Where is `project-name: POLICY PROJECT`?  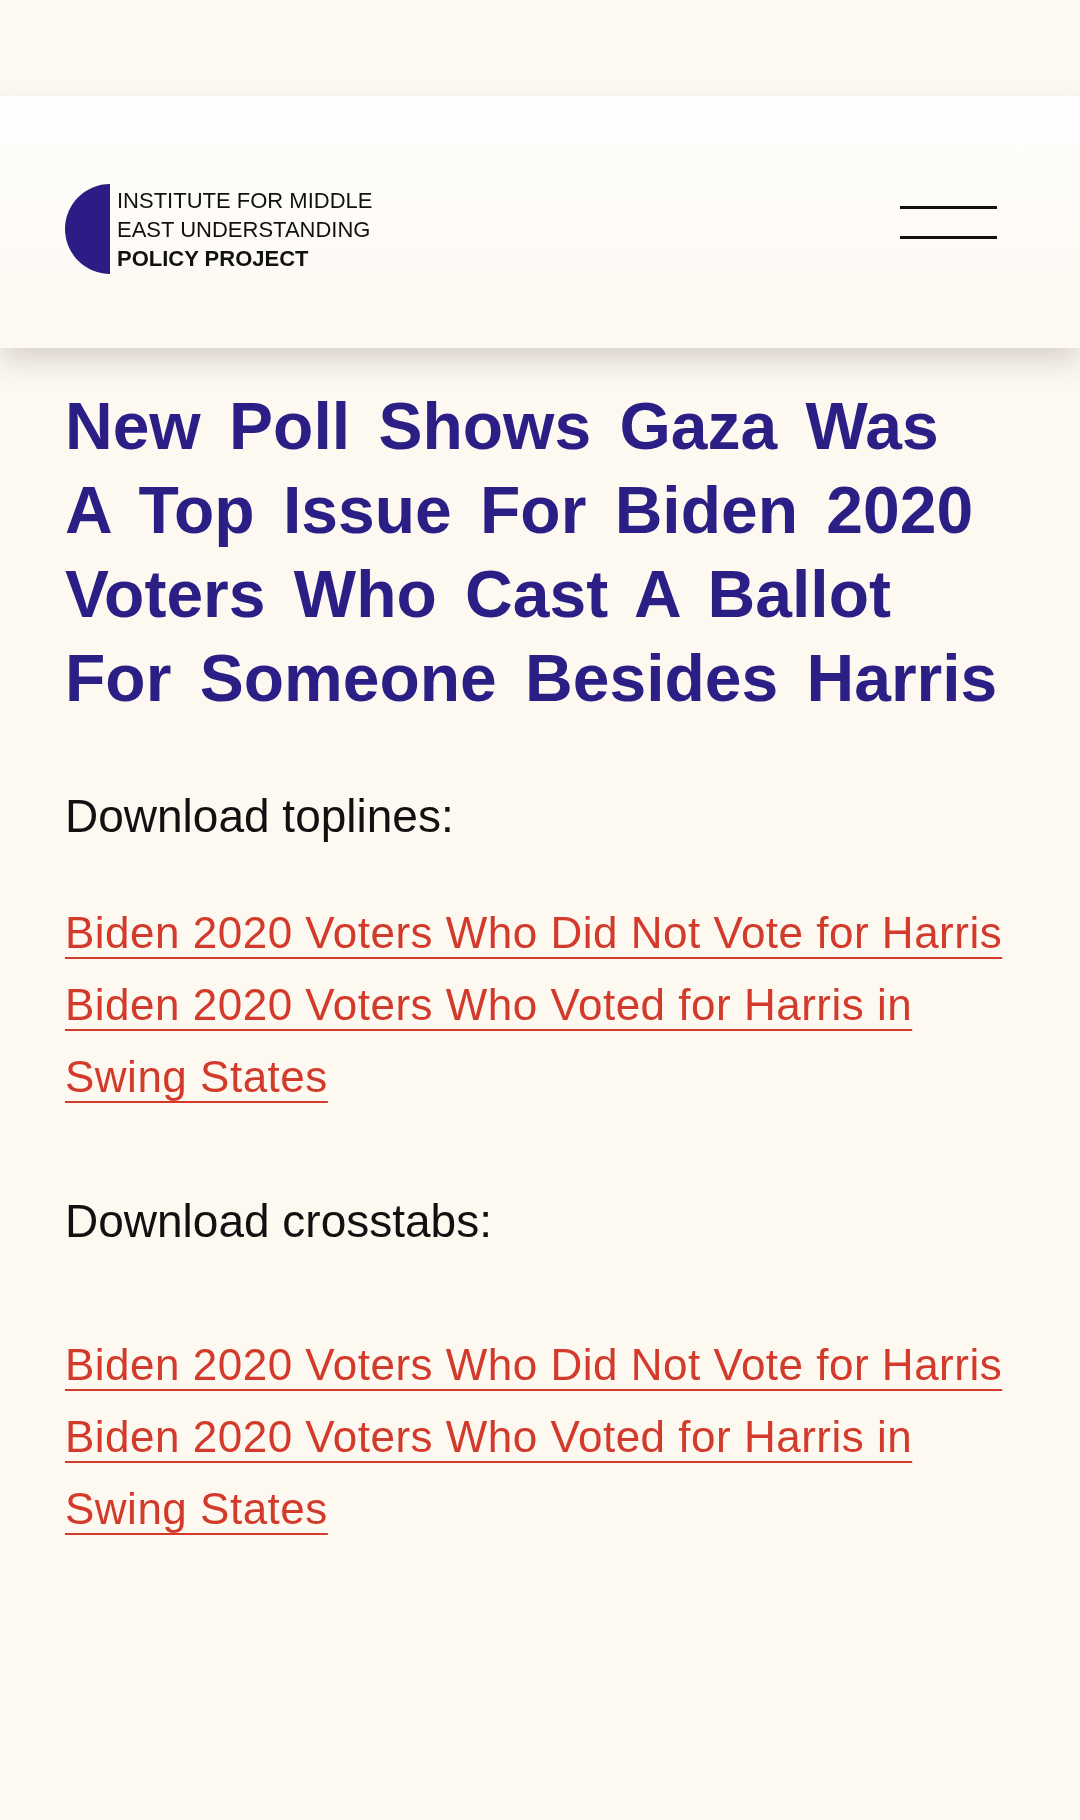
project-name: POLICY PROJECT is located at coordinates (213, 258).